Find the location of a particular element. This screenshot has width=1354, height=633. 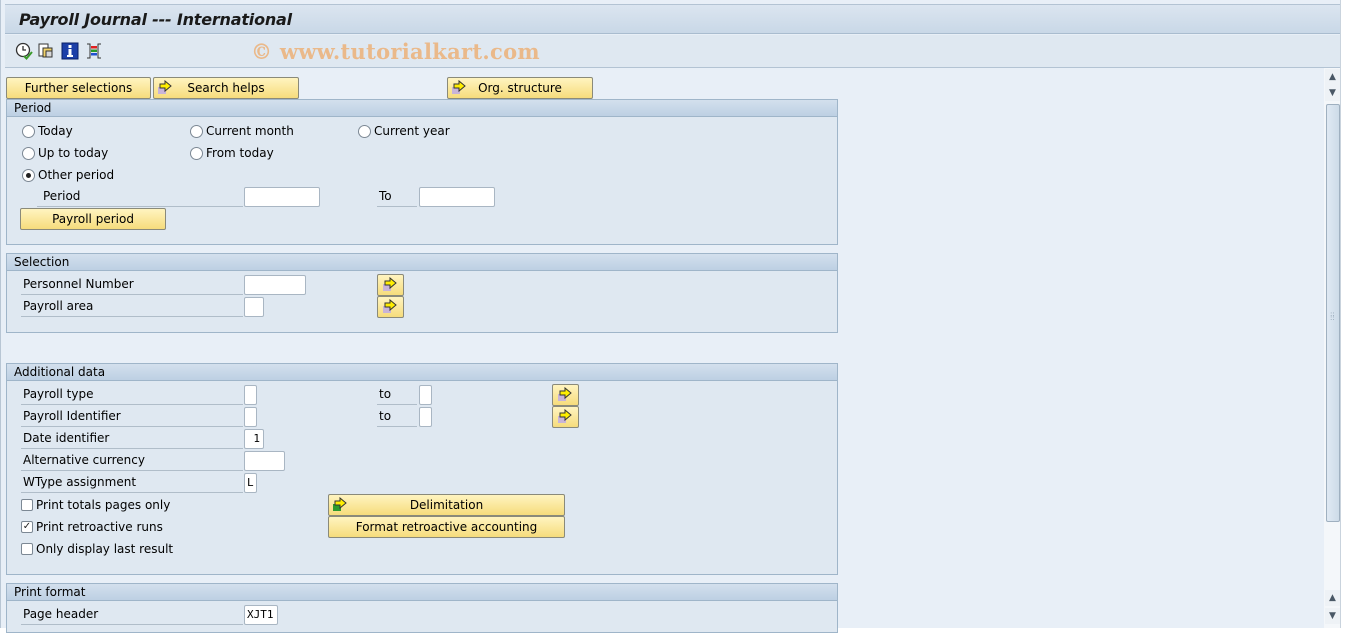

payroll-identifier-to-label: to is located at coordinates (397, 417).